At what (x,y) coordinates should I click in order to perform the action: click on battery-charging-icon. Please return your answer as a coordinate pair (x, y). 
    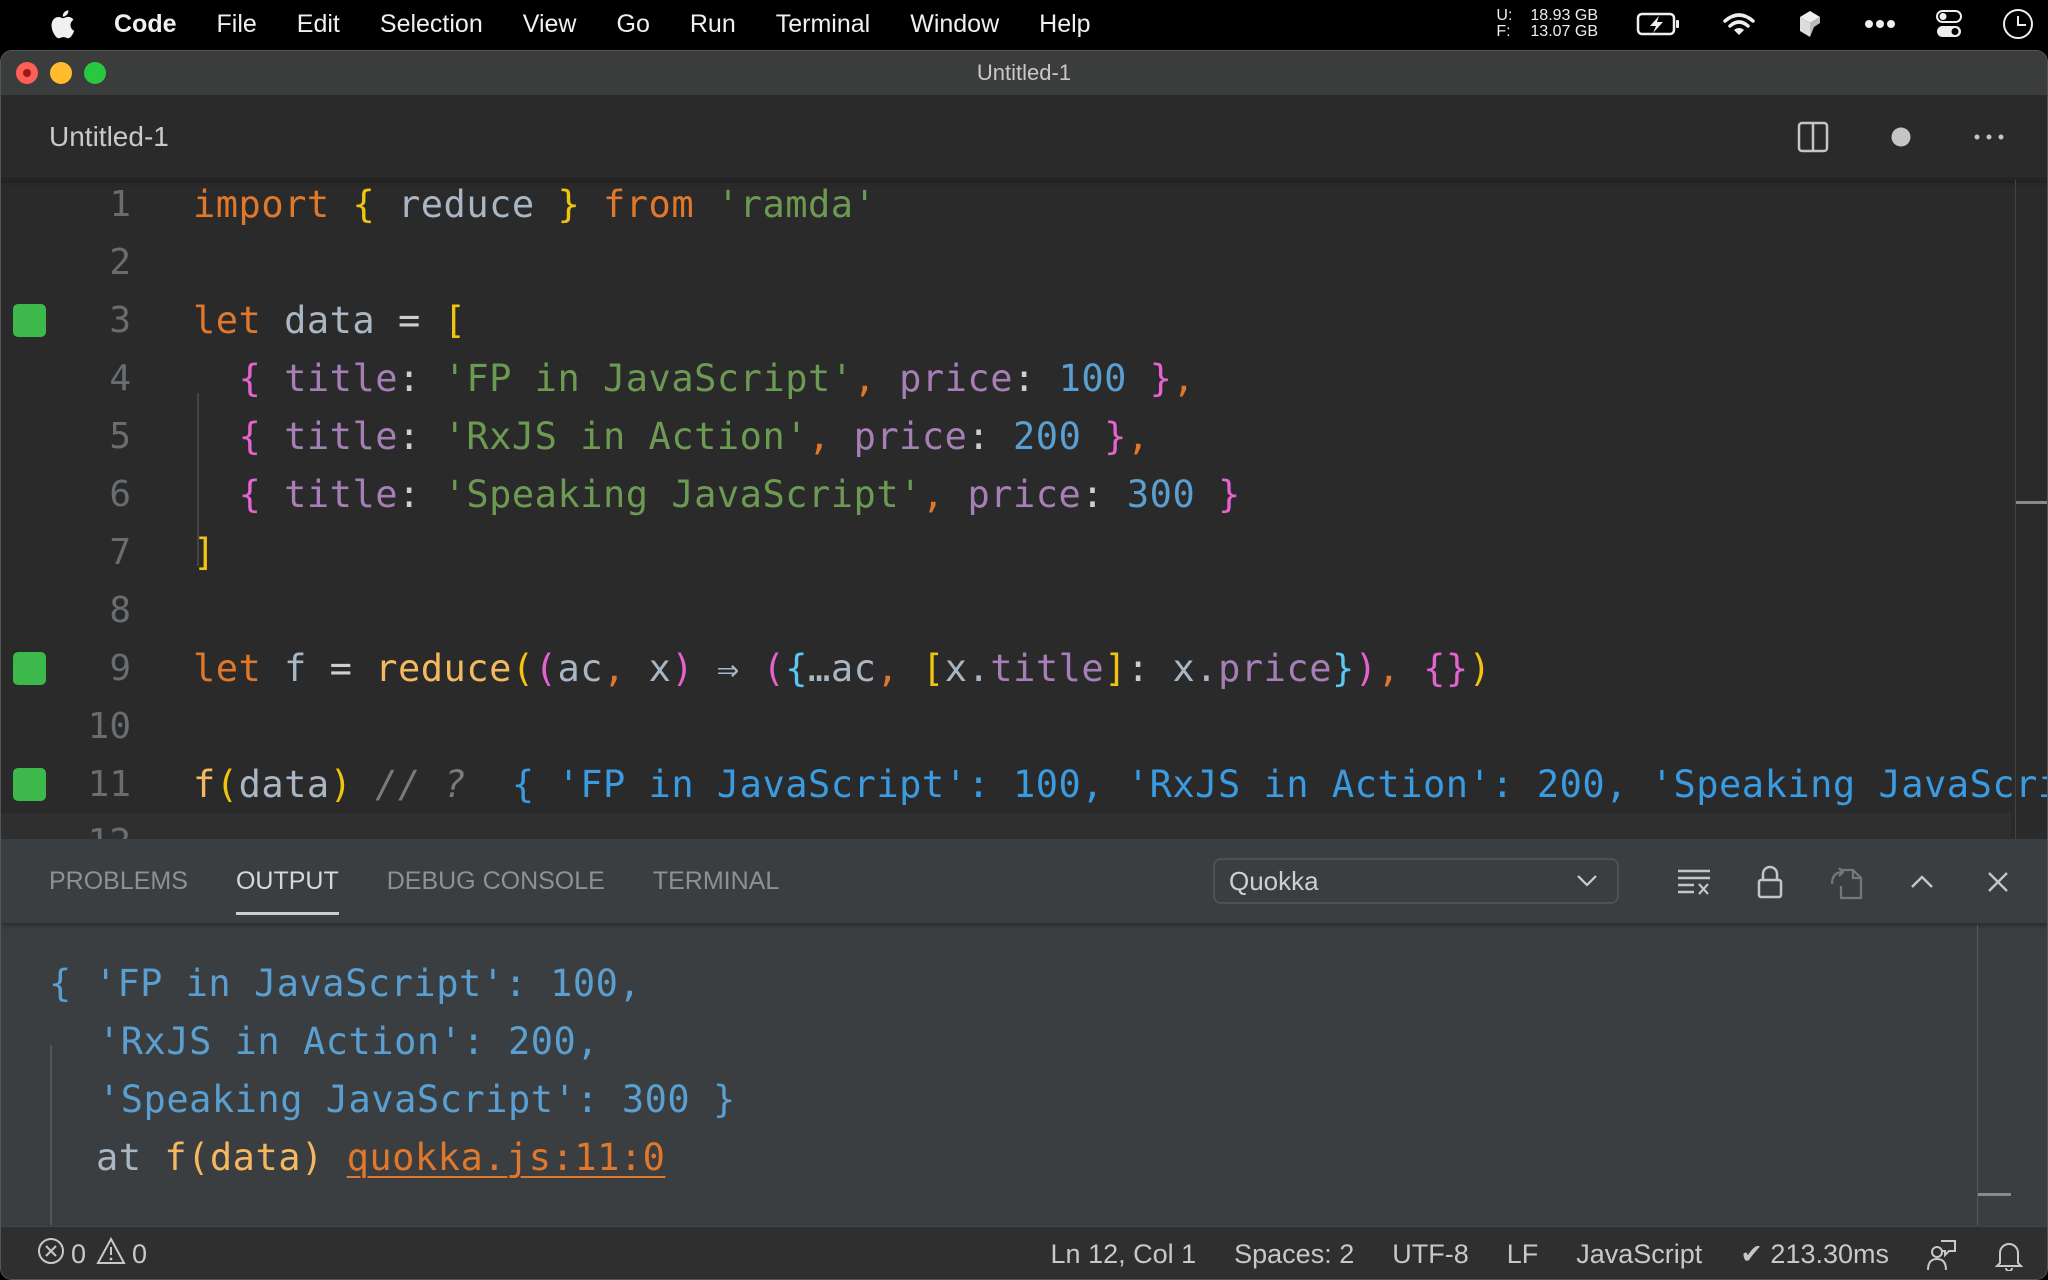
    Looking at the image, I should click on (1659, 24).